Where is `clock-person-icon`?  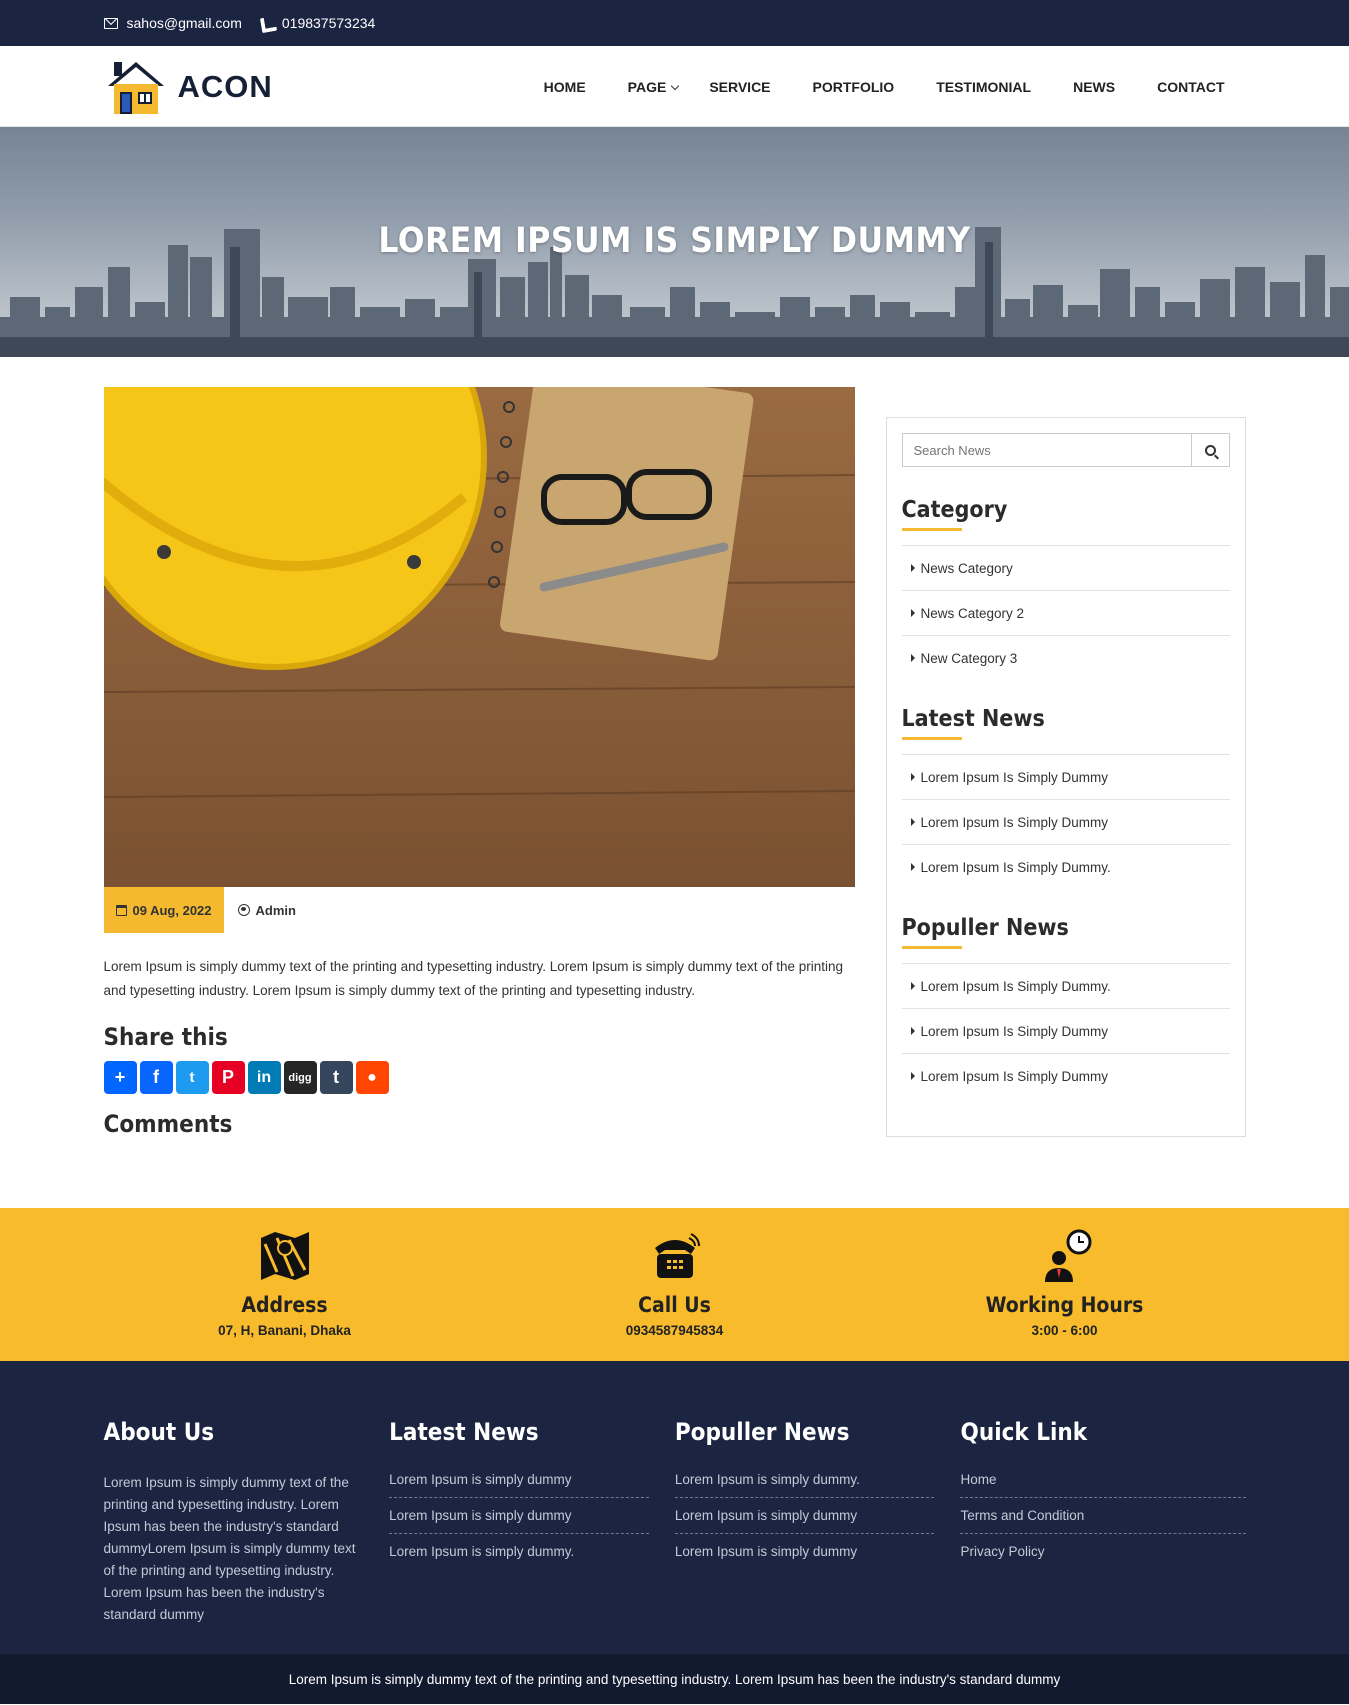 clock-person-icon is located at coordinates (1067, 1255).